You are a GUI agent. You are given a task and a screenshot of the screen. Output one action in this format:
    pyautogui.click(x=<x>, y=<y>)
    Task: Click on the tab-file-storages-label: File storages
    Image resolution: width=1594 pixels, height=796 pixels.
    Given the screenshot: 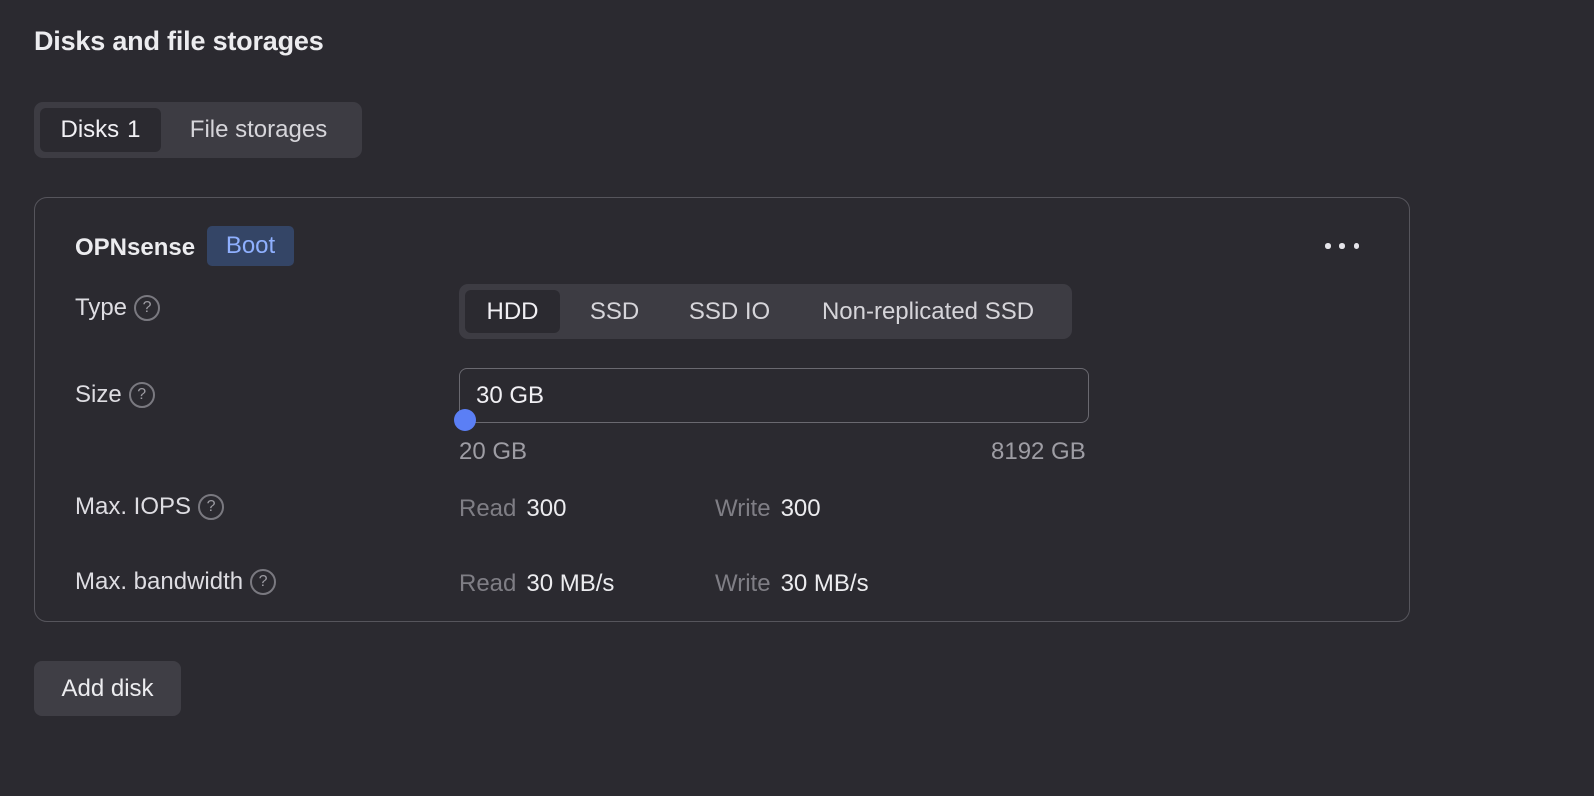 What is the action you would take?
    pyautogui.click(x=258, y=129)
    